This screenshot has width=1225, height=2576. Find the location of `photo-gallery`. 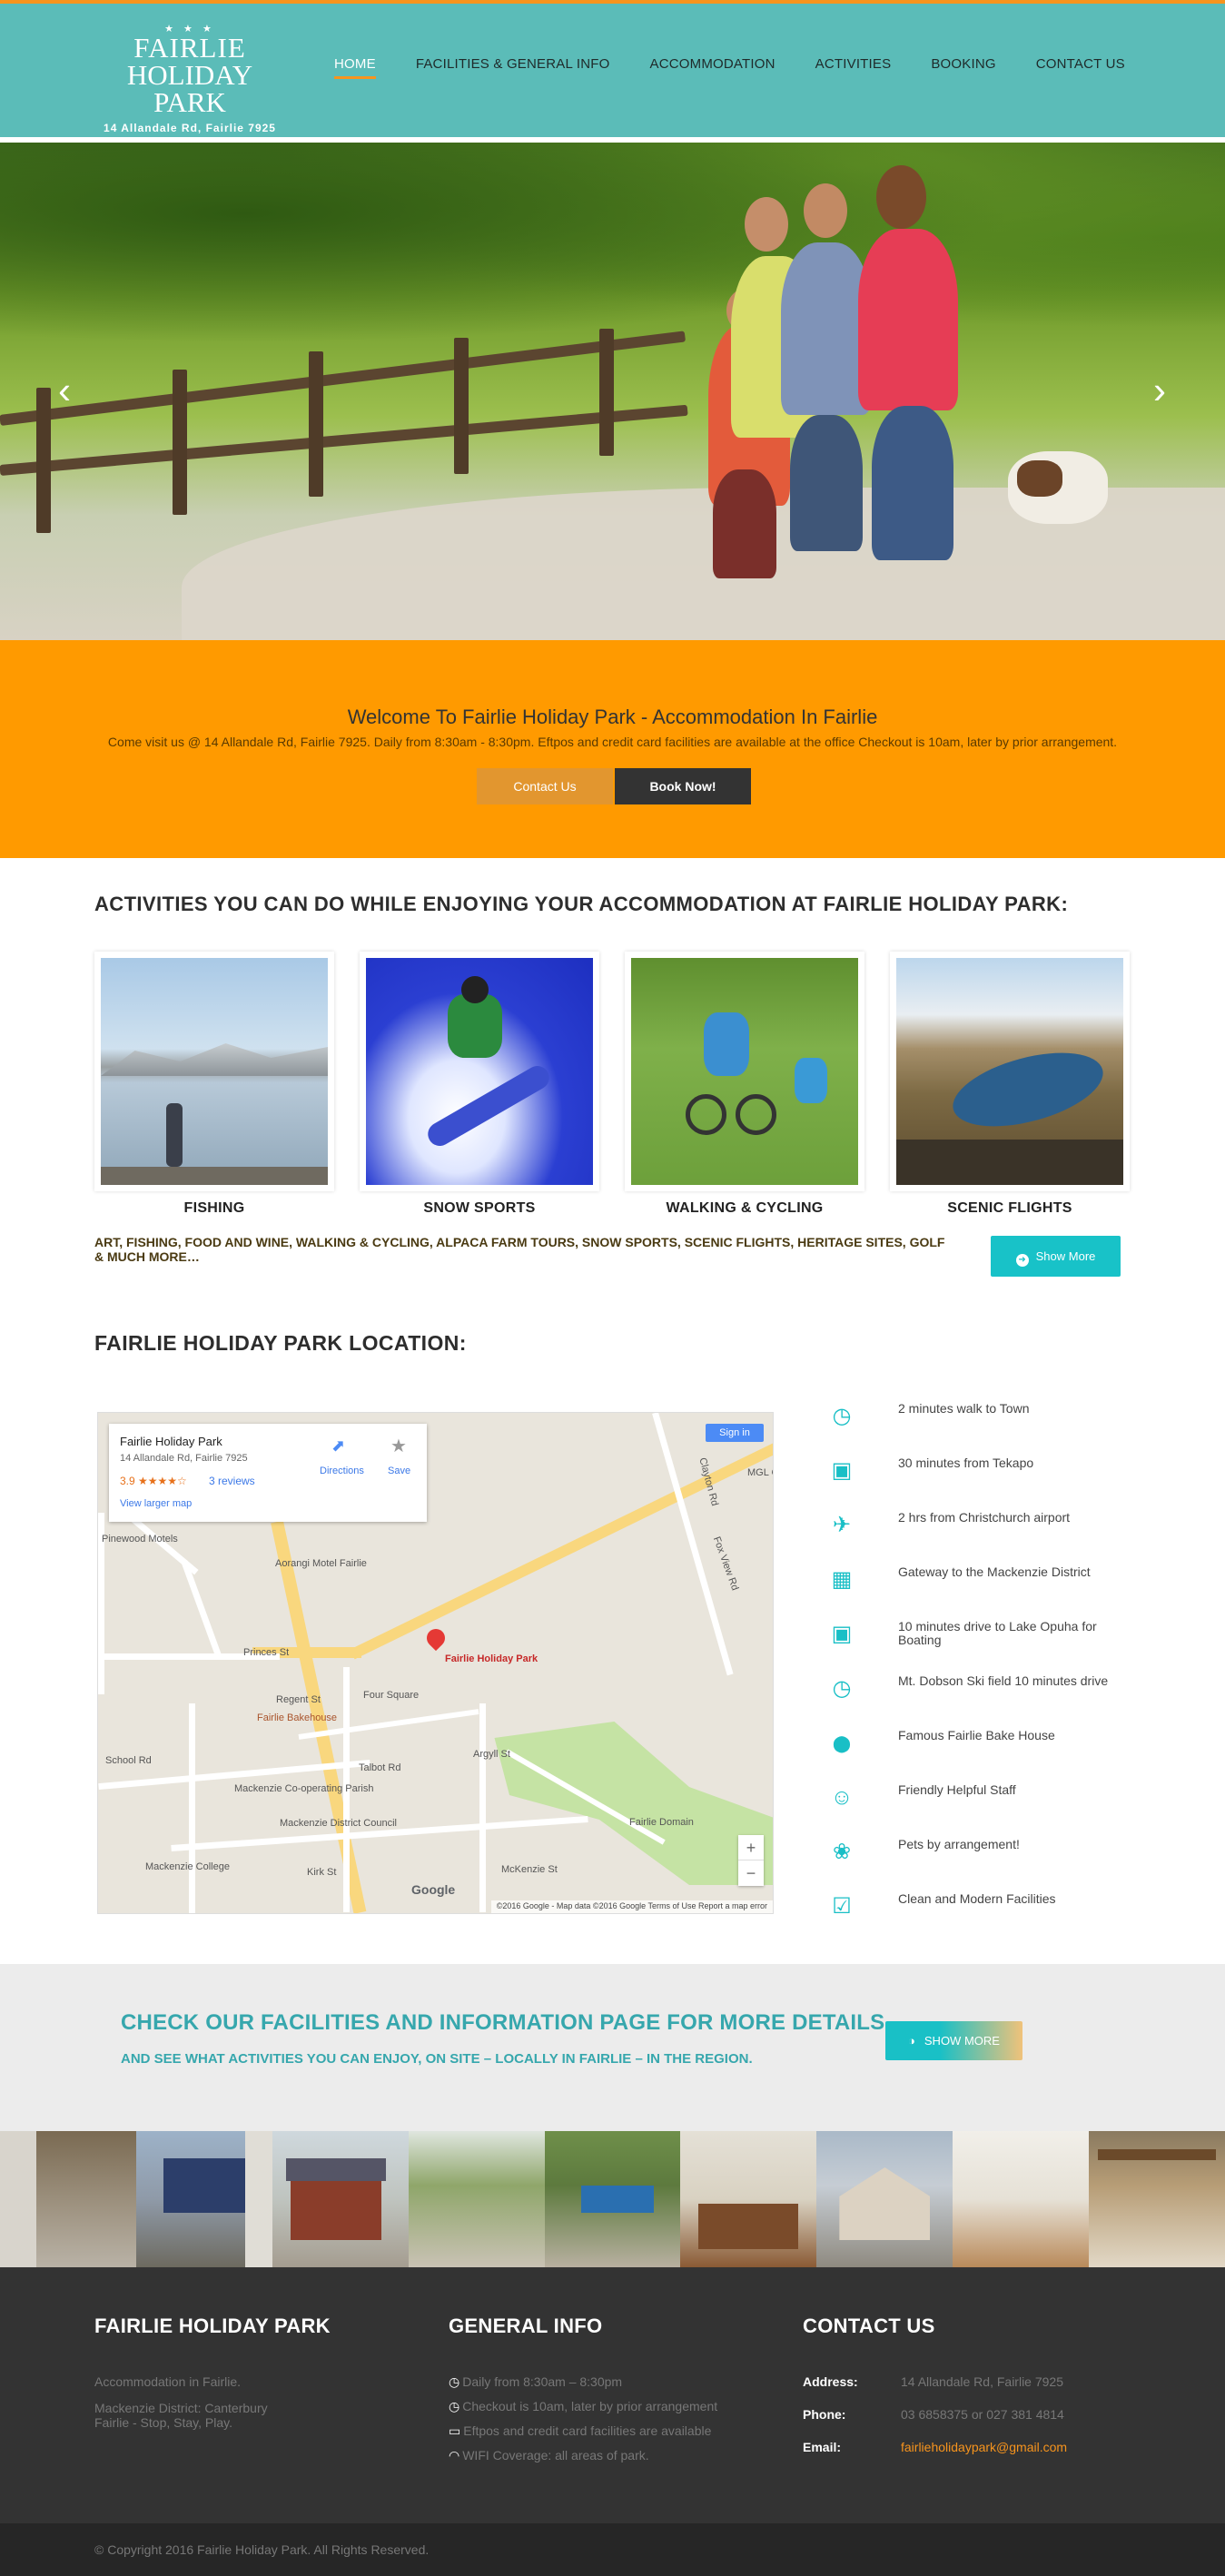

photo-gallery is located at coordinates (613, 2199).